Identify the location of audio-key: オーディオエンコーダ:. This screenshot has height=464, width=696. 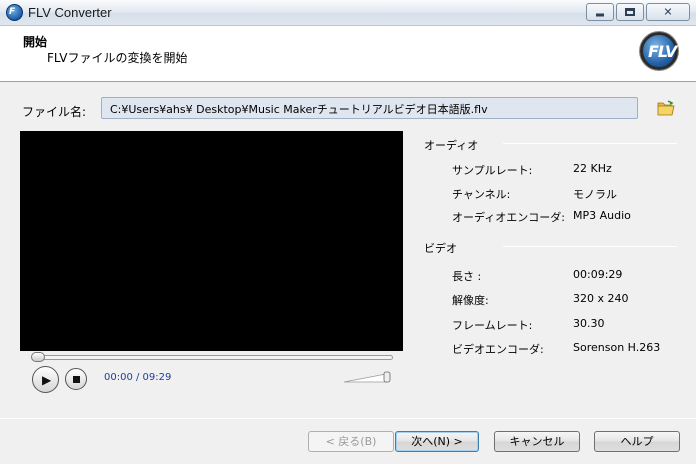
(508, 217).